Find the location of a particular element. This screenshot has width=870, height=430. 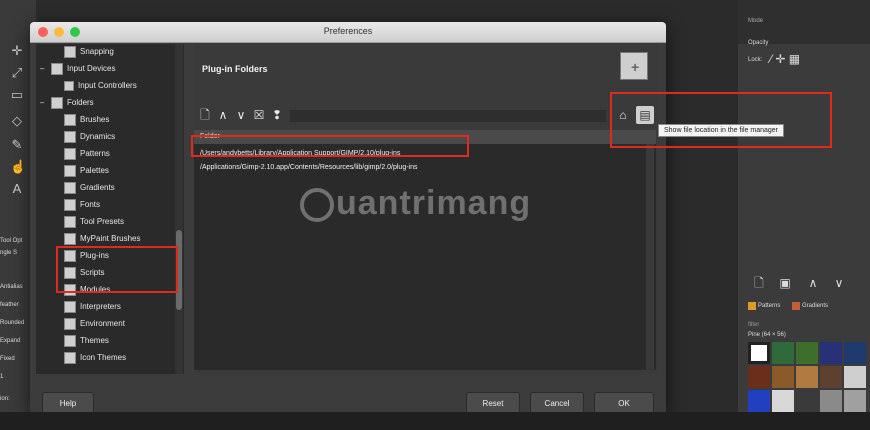

tree-item-label: Interpreters is located at coordinates (100, 306).